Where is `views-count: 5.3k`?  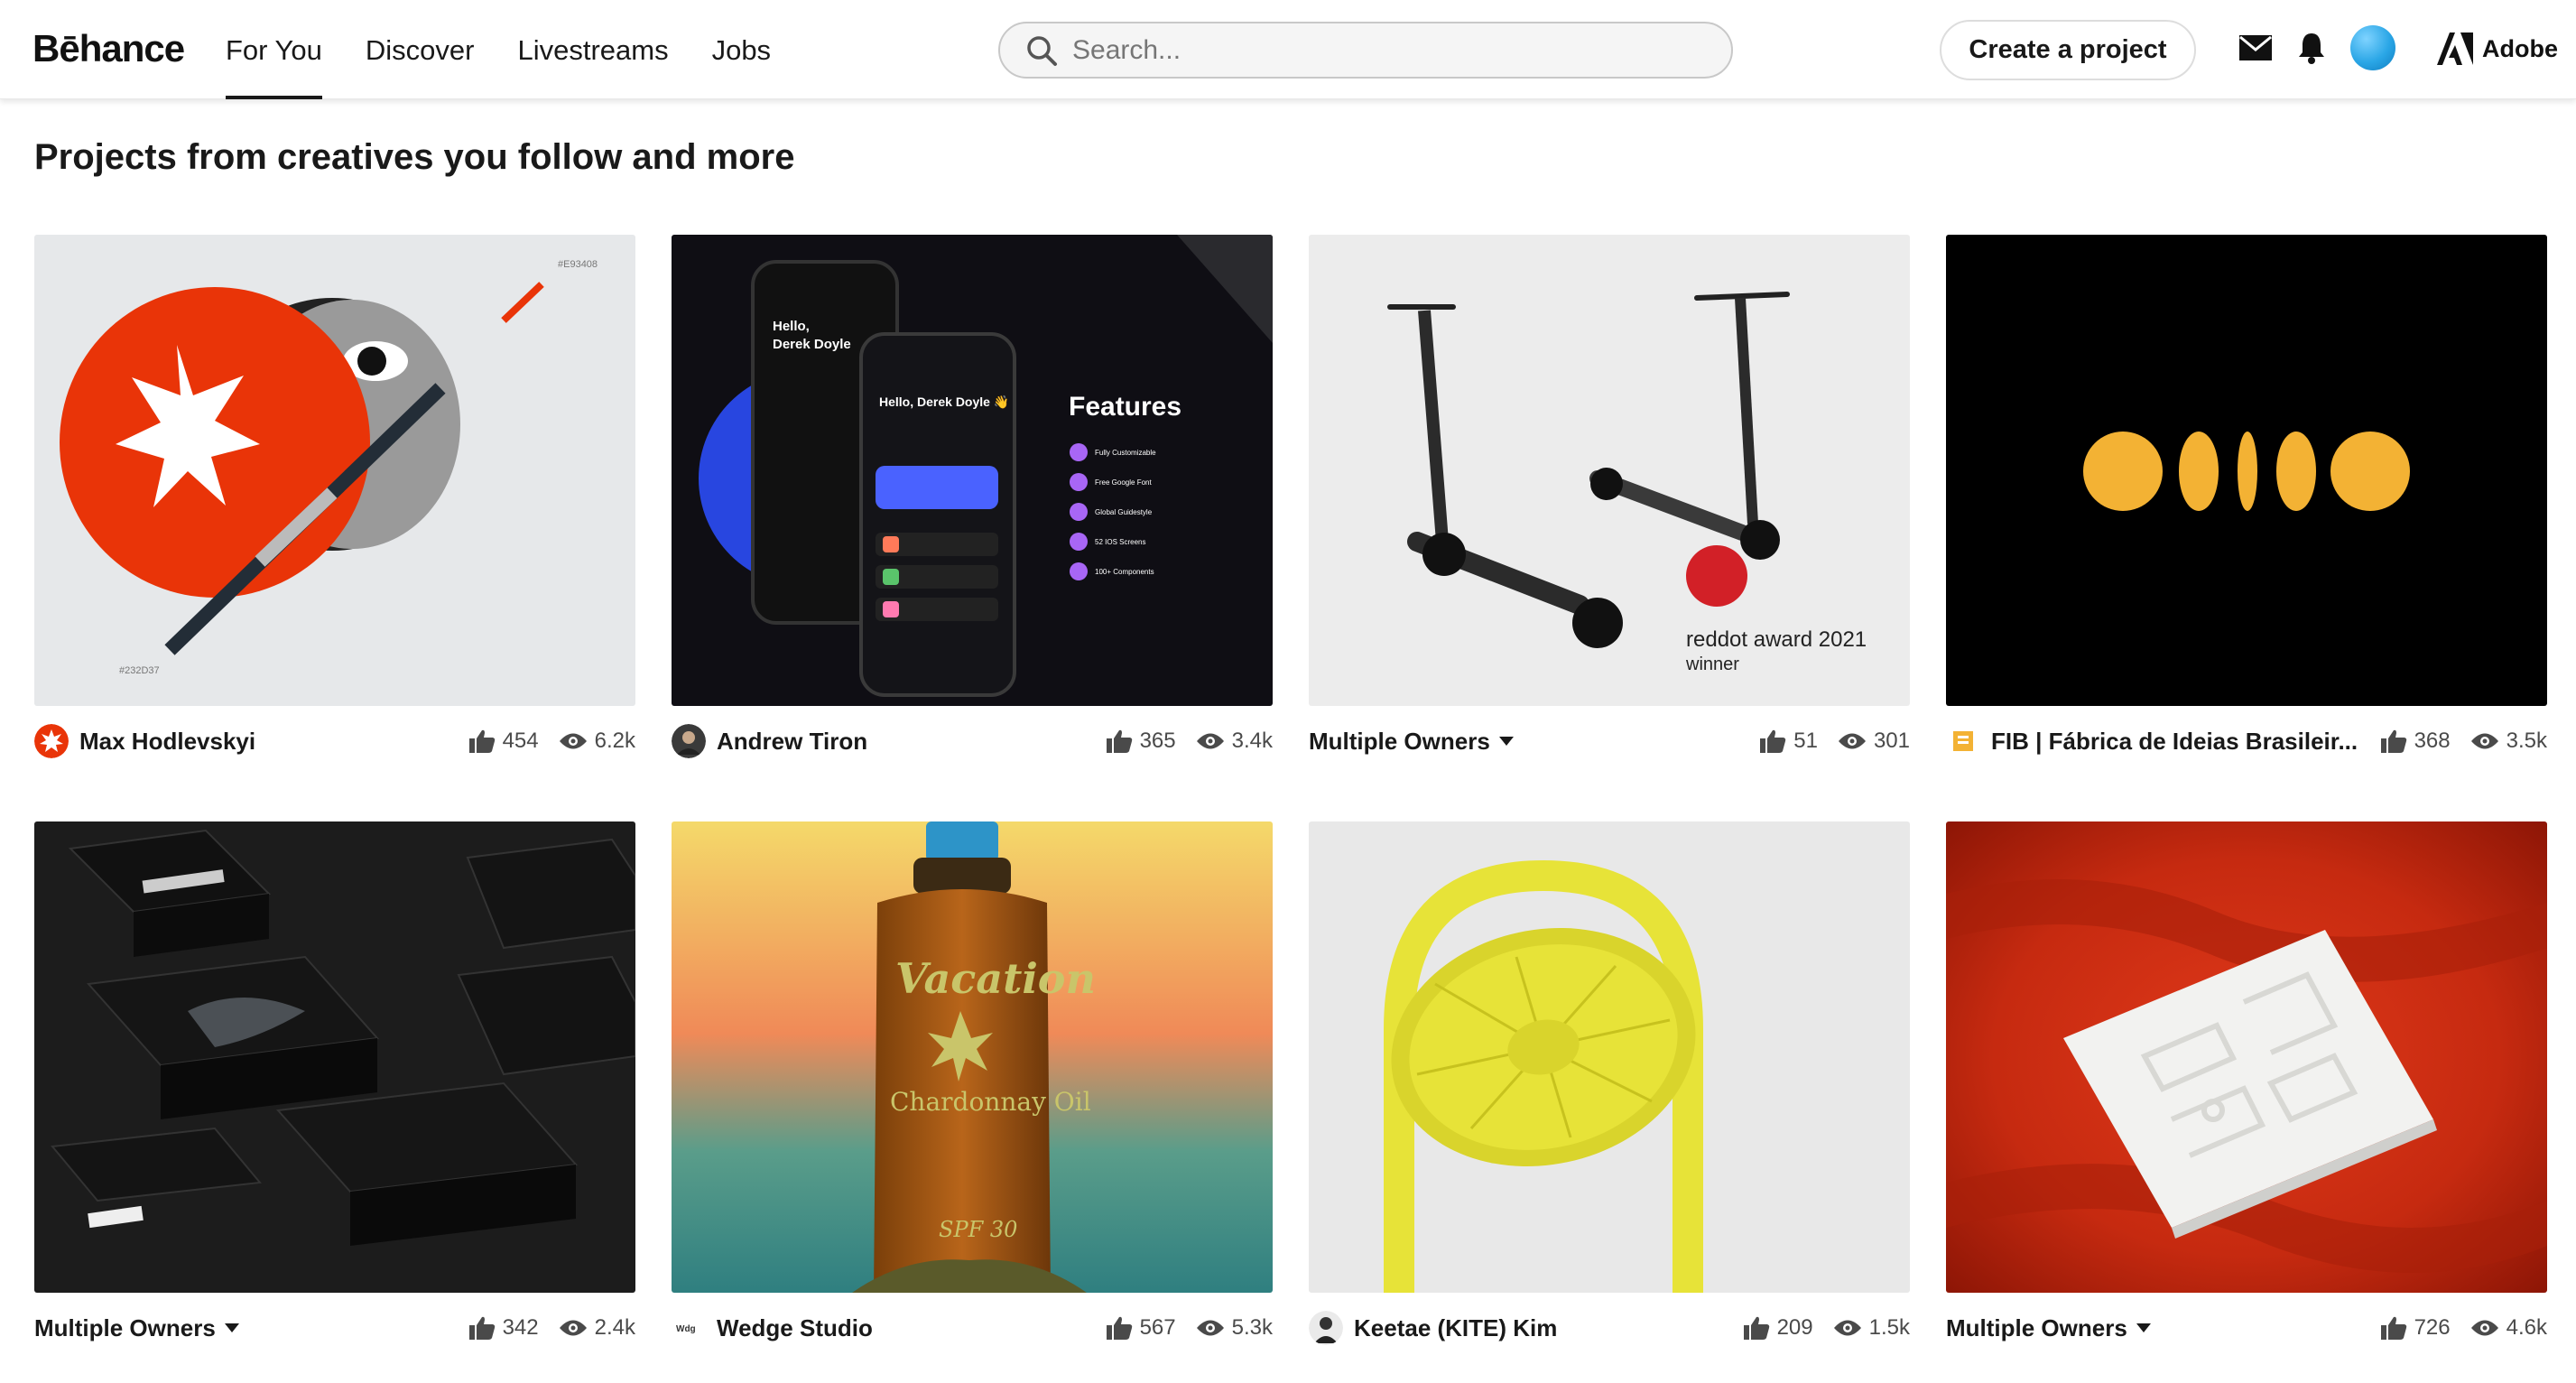 views-count: 5.3k is located at coordinates (1252, 1327).